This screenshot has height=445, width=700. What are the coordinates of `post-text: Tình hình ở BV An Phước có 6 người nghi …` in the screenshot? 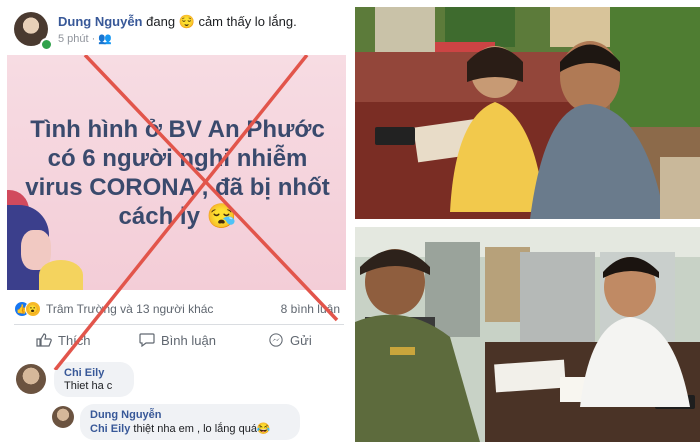 It's located at (177, 173).